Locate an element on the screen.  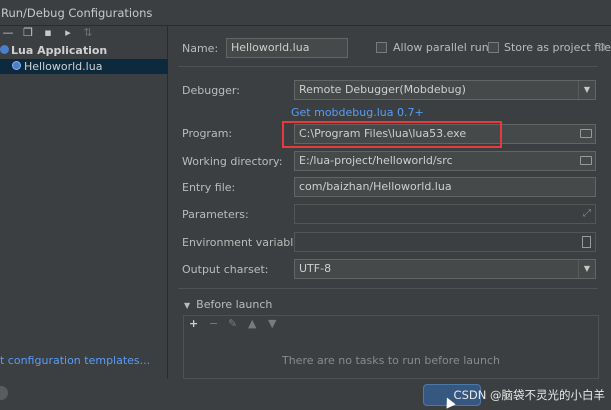
edit-task-icon: ✎ is located at coordinates (232, 324).